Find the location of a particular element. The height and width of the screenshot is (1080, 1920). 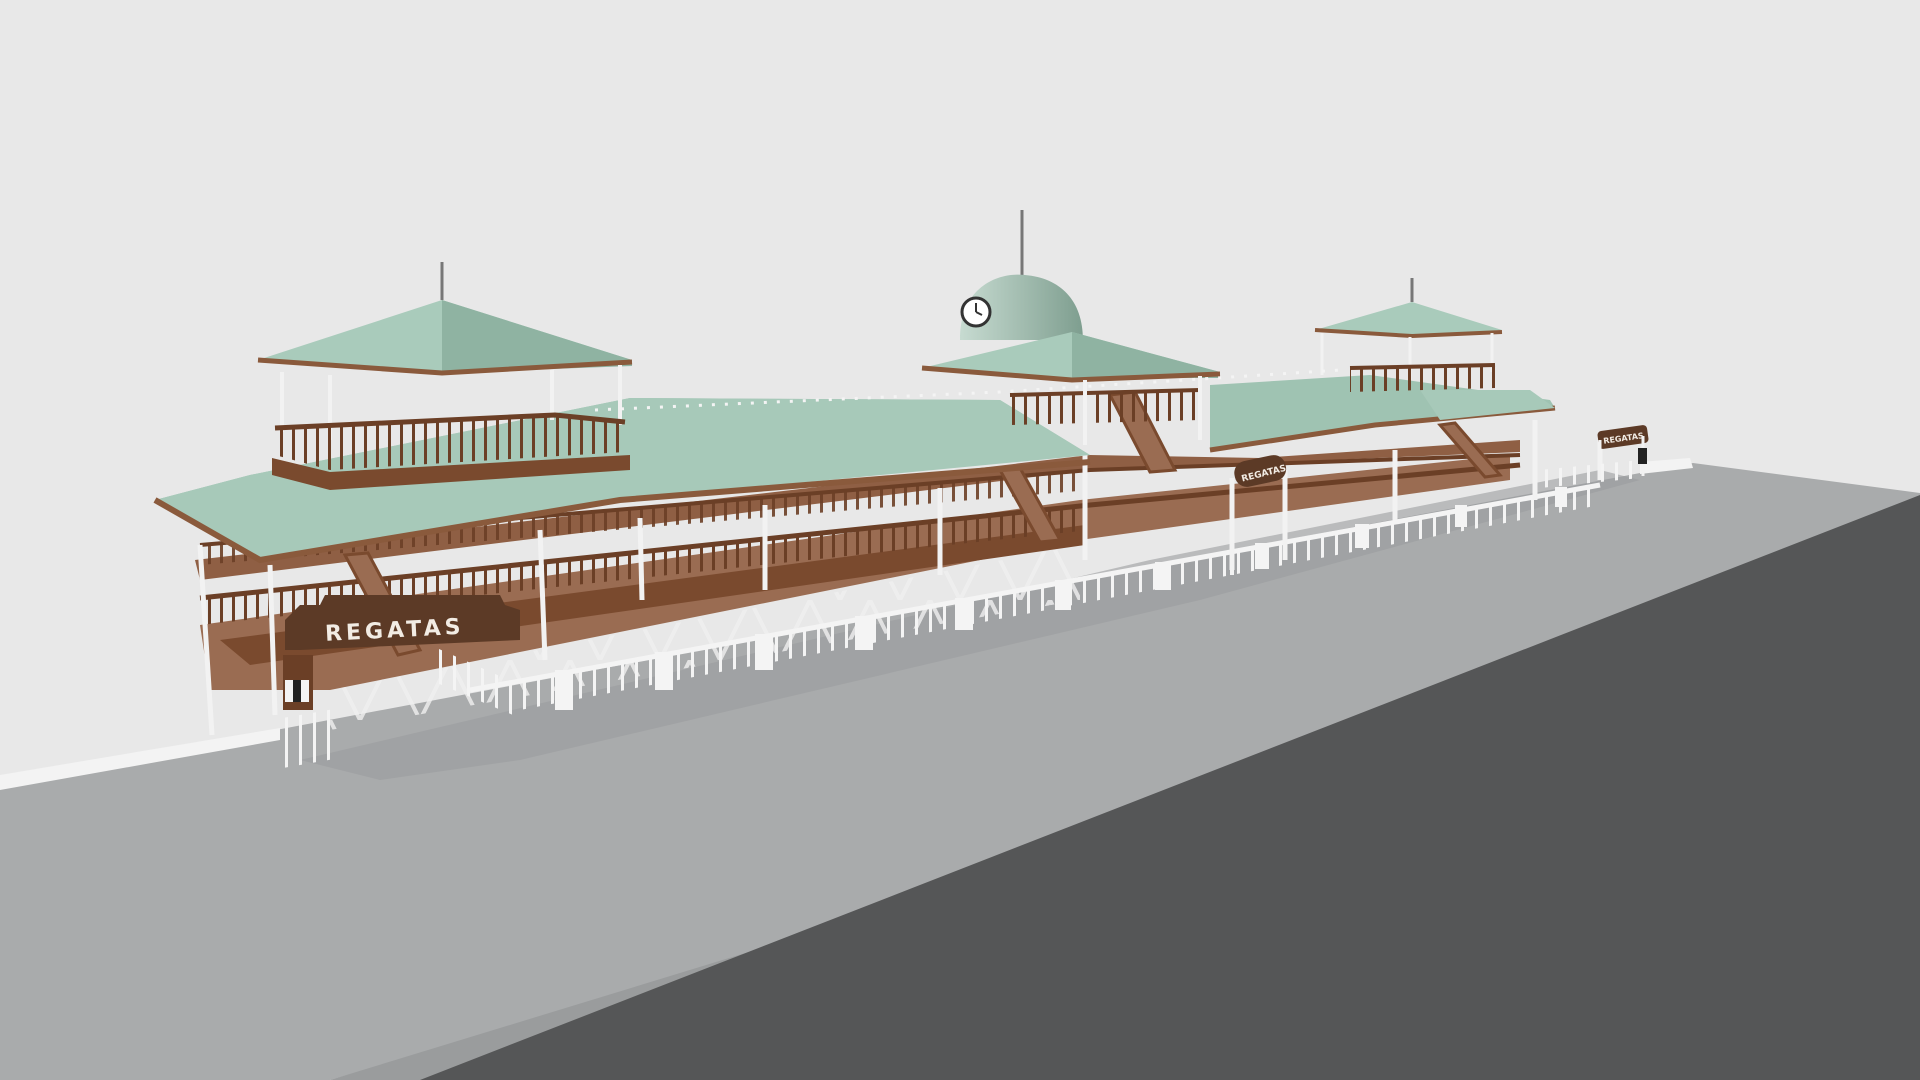

center-pavilion-roof-shade is located at coordinates (1146, 355).